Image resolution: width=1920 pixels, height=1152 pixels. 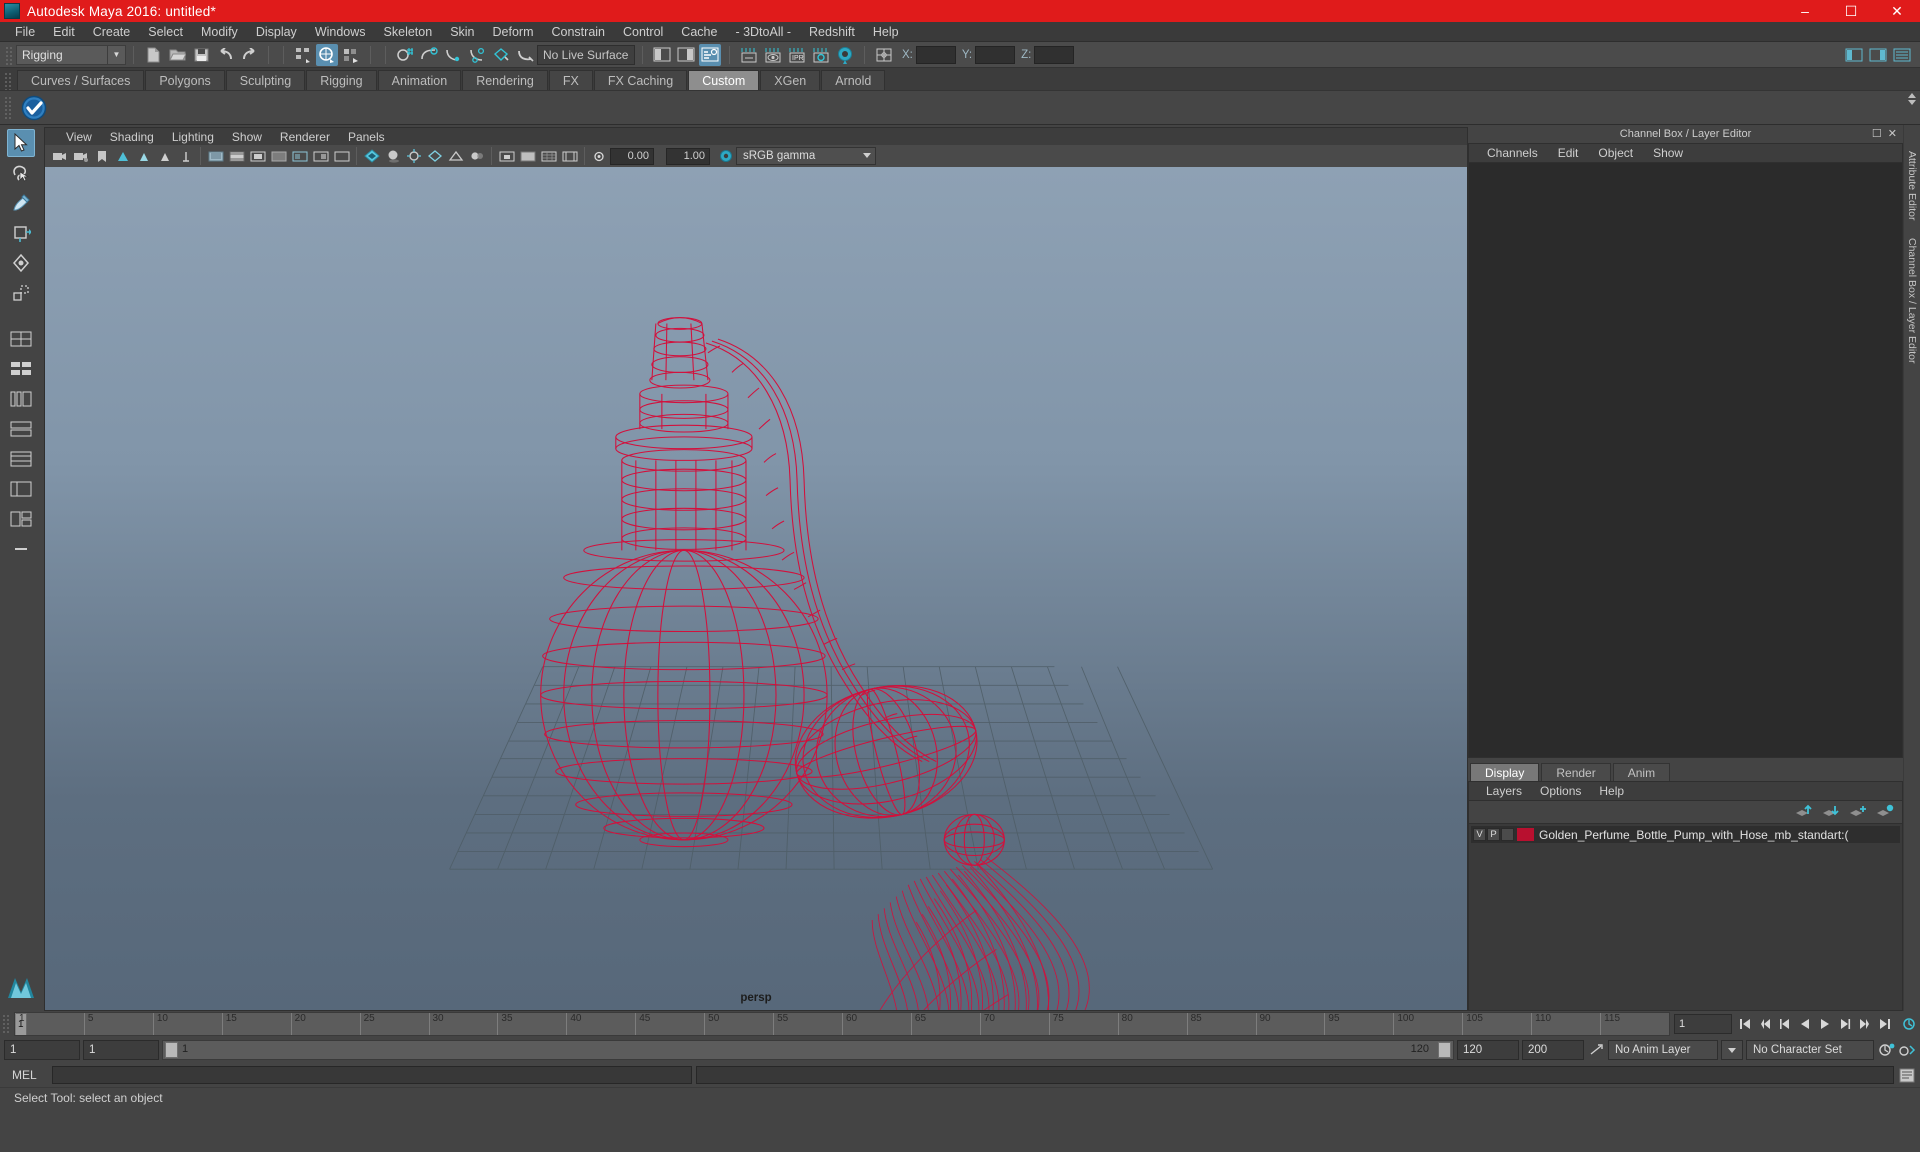 What do you see at coordinates (21, 233) in the screenshot?
I see `move-tool` at bounding box center [21, 233].